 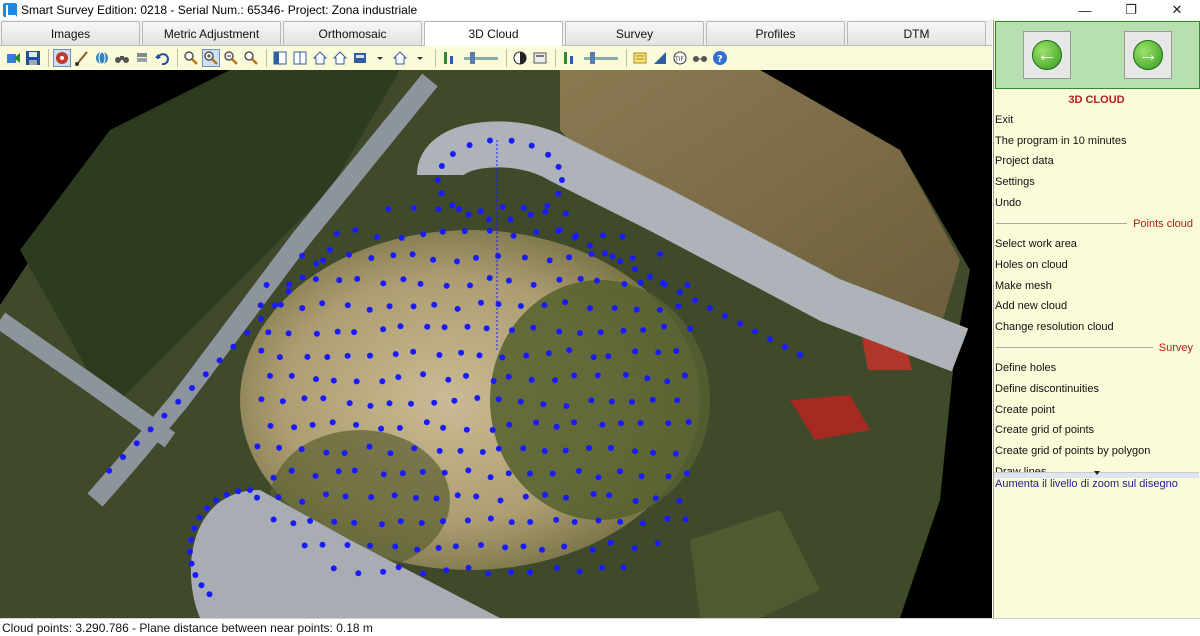 I want to click on menu-item-holes-on-cloud: Holes on cloud, so click(x=1096, y=265).